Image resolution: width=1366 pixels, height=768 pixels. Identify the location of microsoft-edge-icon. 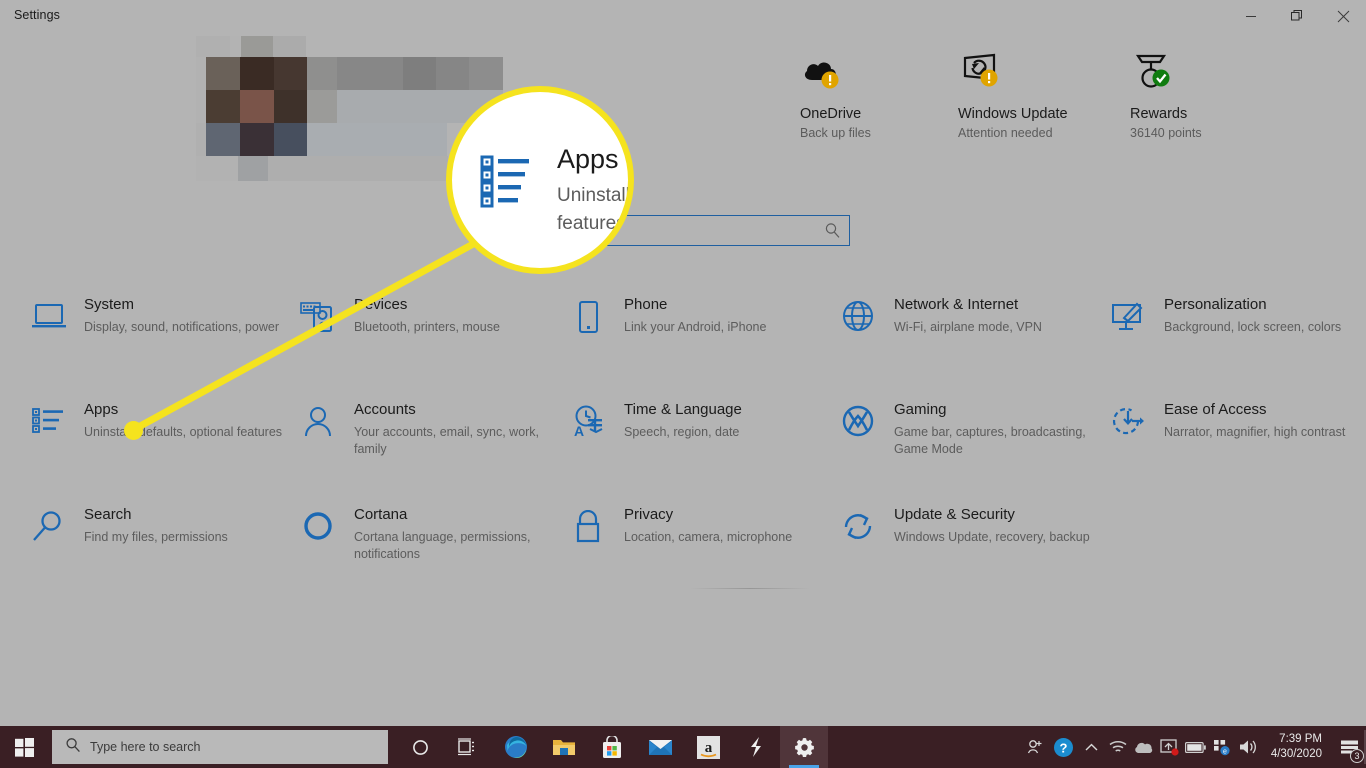
(516, 747).